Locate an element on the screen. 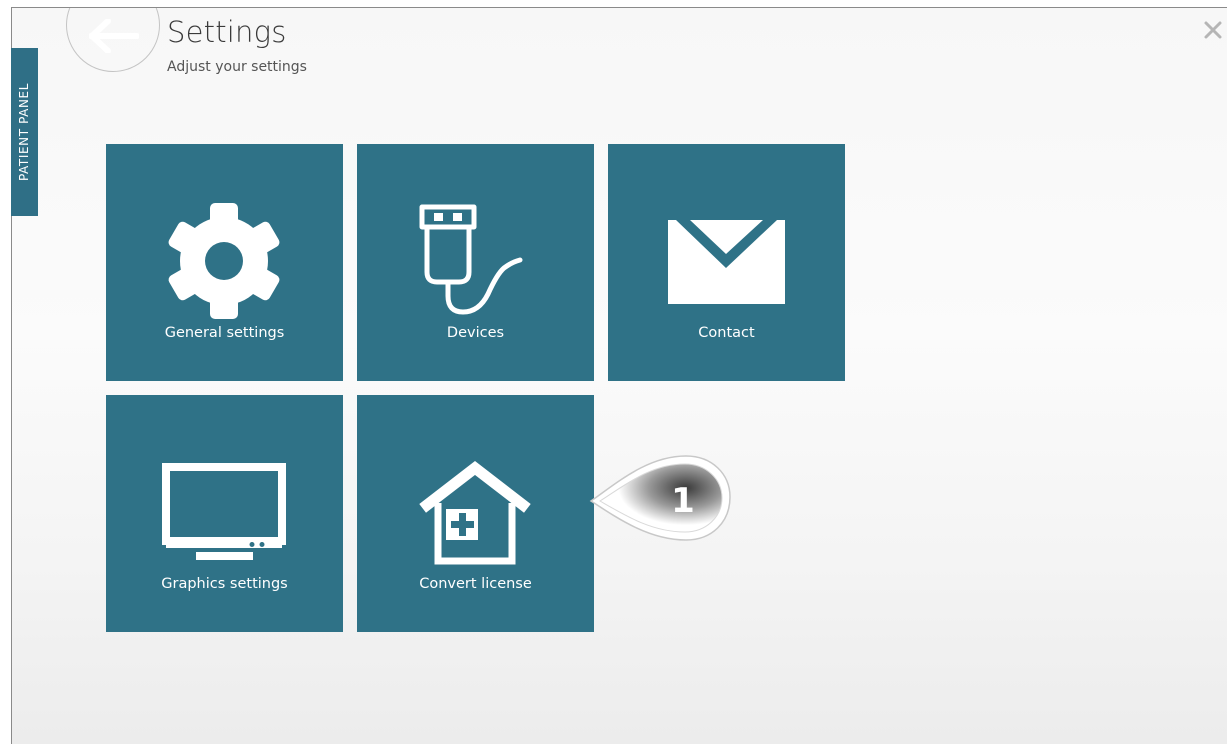  close-button is located at coordinates (1213, 31).